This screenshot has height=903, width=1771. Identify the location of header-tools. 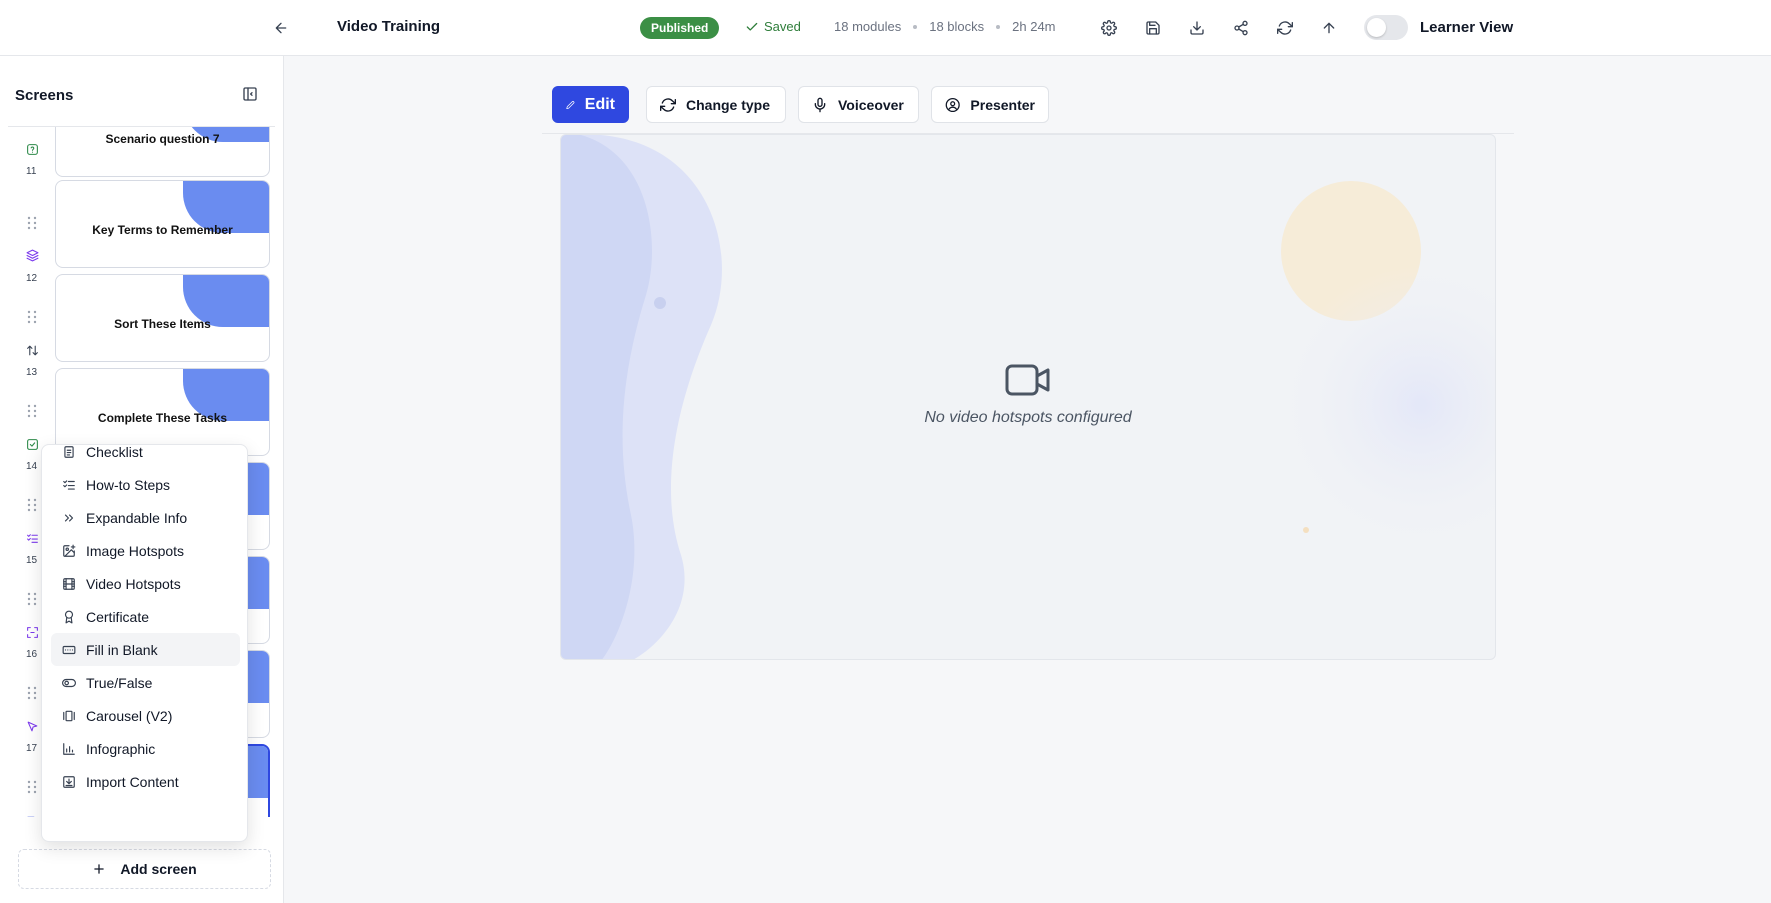
(1219, 28).